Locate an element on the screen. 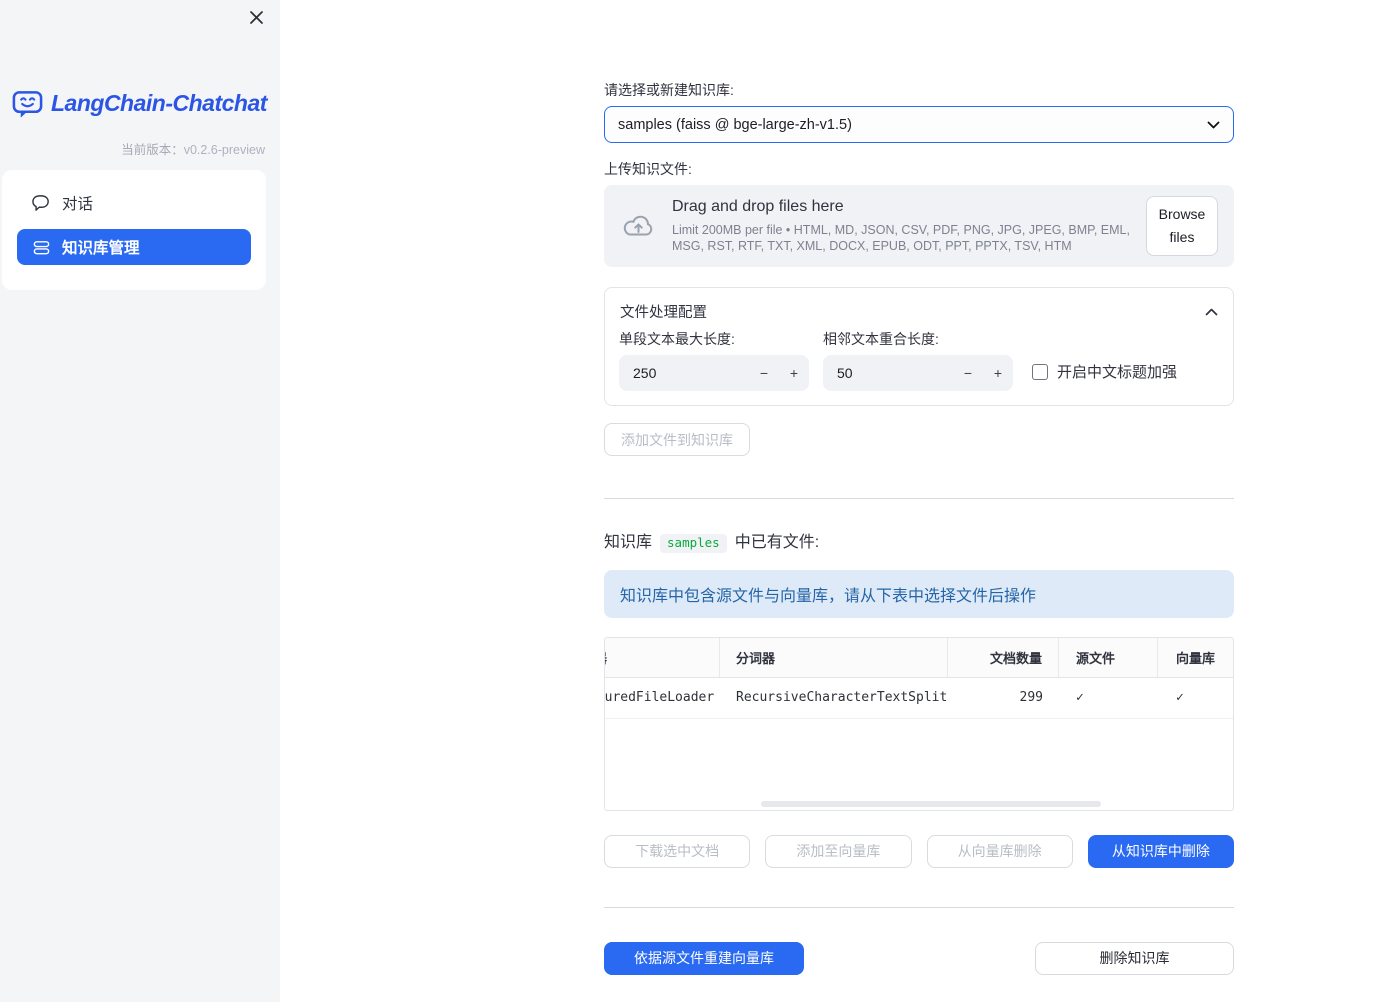 The image size is (1380, 1002). existing-suffix: 中已有文件: is located at coordinates (777, 543).